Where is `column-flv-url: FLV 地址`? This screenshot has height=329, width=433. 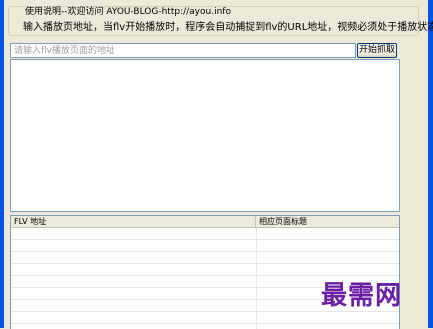 column-flv-url: FLV 地址 is located at coordinates (133, 221).